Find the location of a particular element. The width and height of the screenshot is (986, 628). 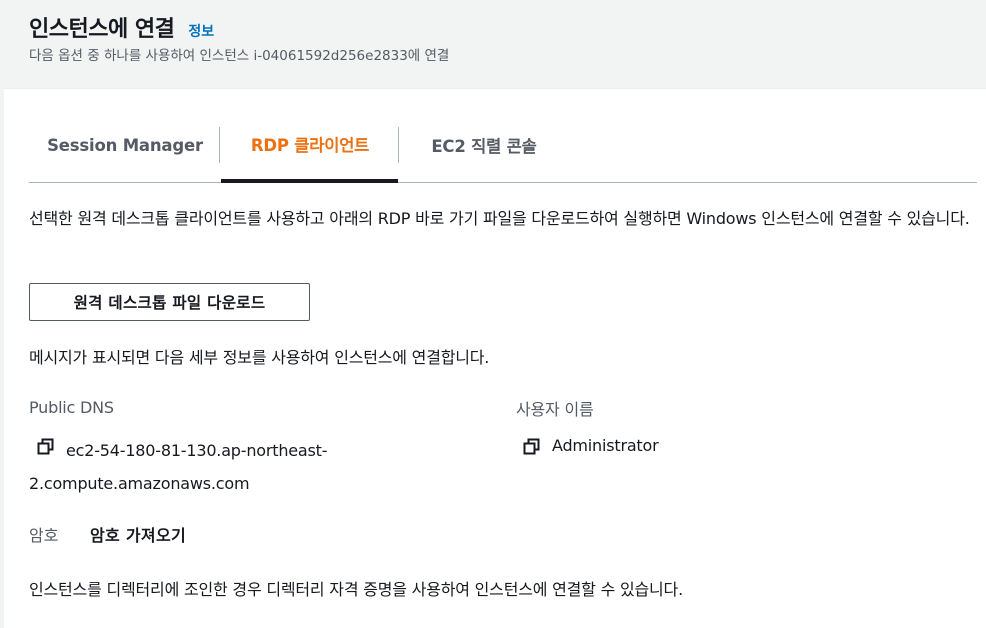

tab-rdp-client-label: RDP 클라이언트 is located at coordinates (310, 145).